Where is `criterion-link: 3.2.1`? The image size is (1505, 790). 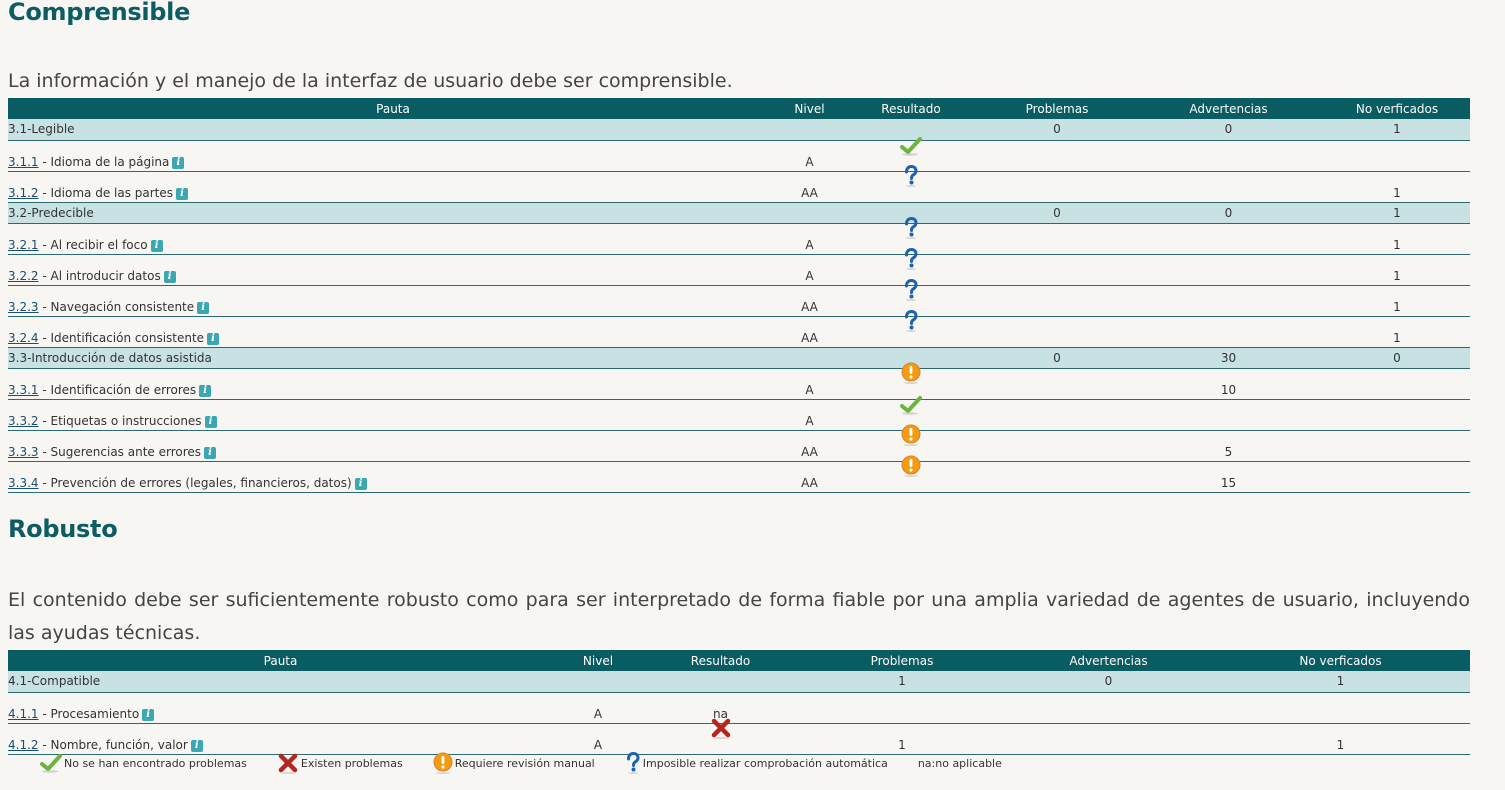
criterion-link: 3.2.1 is located at coordinates (23, 245).